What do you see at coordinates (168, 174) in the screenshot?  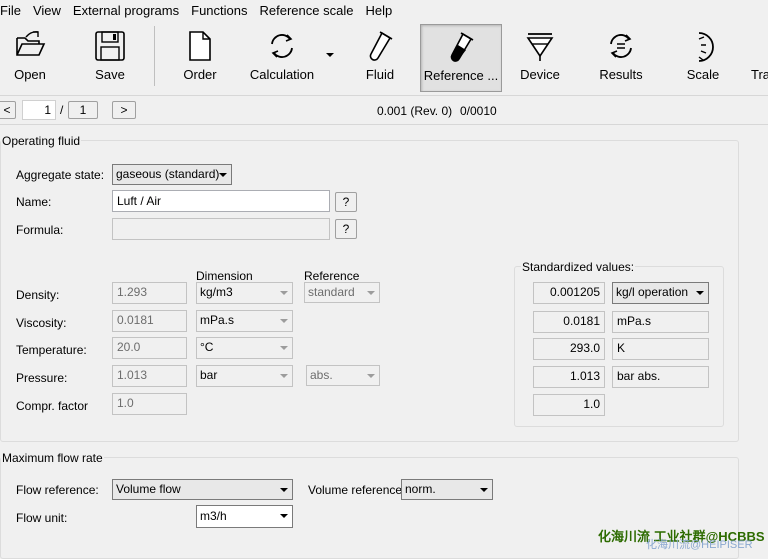 I see `aggregate-state-value: gaseous (standard)` at bounding box center [168, 174].